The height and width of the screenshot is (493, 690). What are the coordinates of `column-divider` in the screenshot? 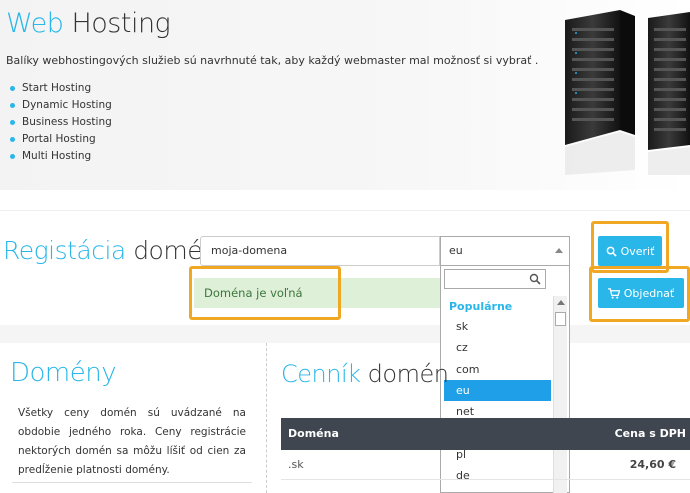 It's located at (266, 418).